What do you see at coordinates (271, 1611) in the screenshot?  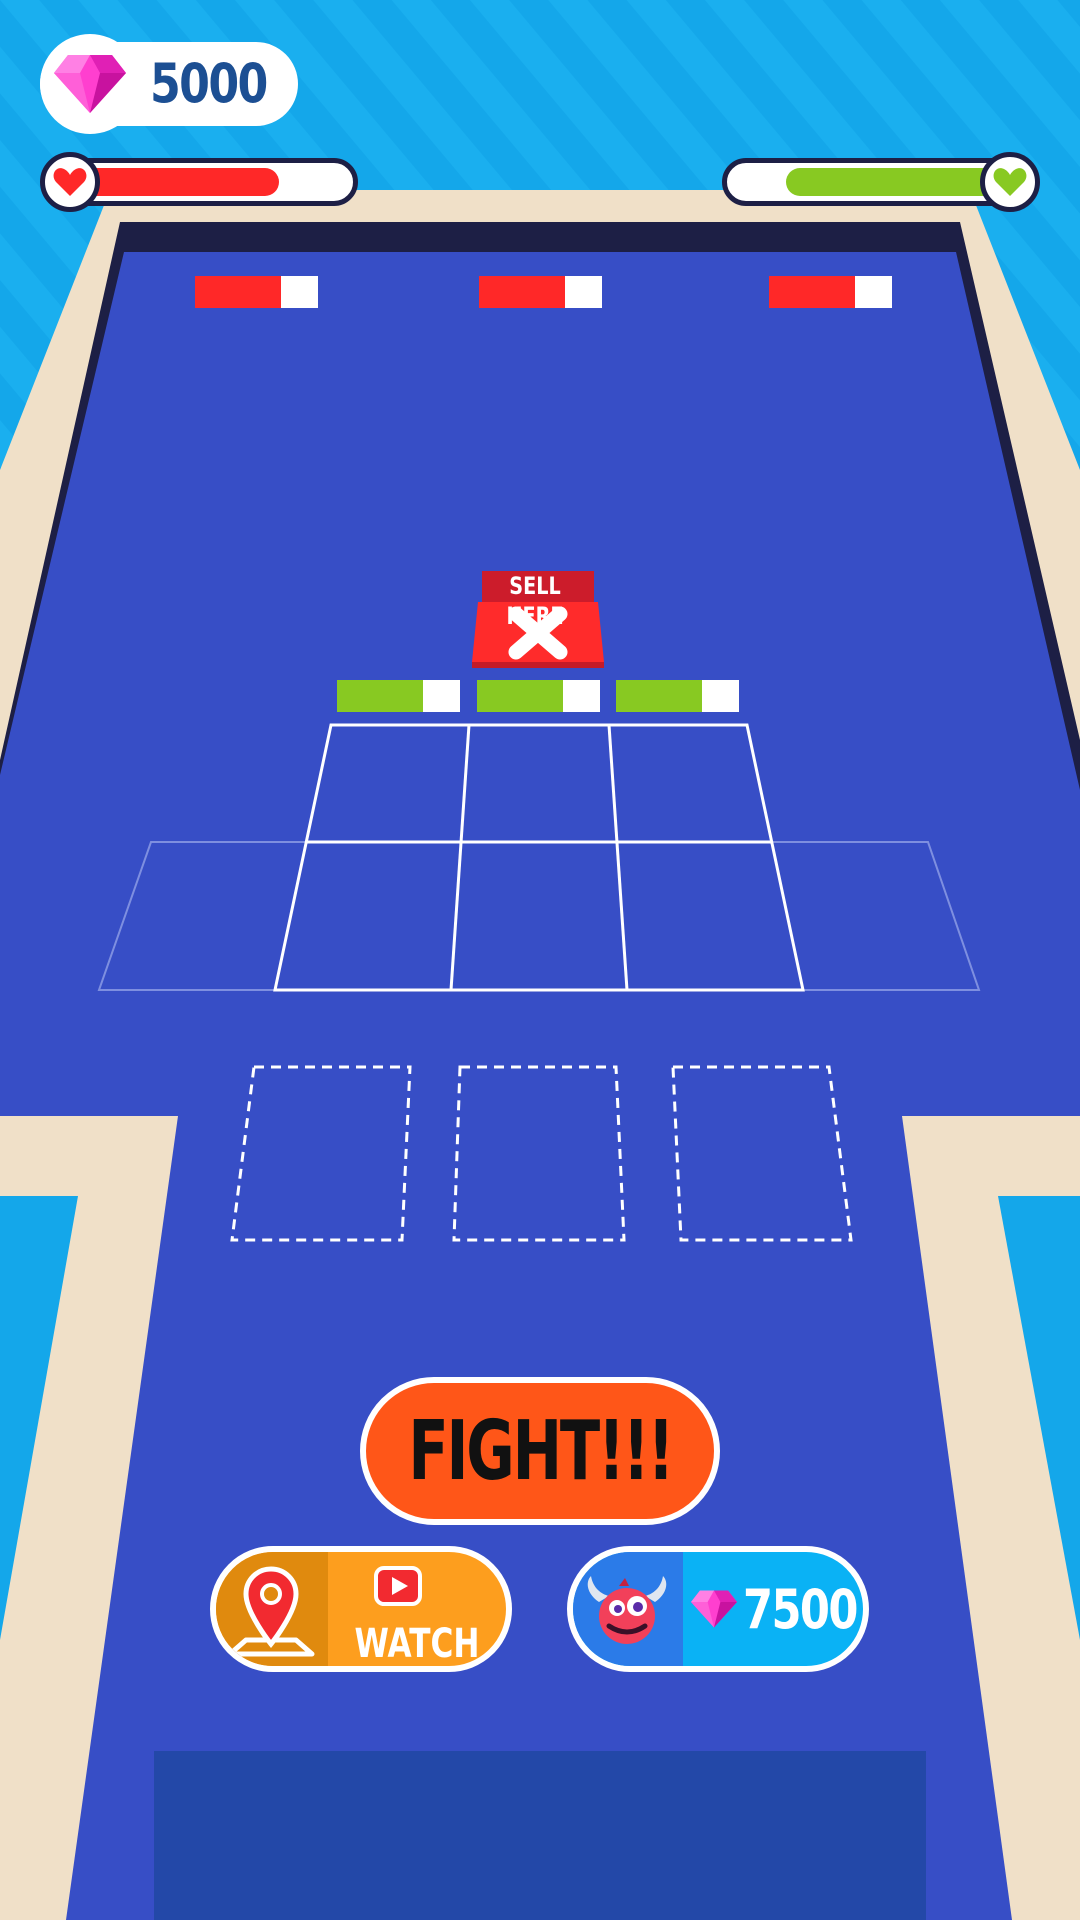 I see `map-pin-icon` at bounding box center [271, 1611].